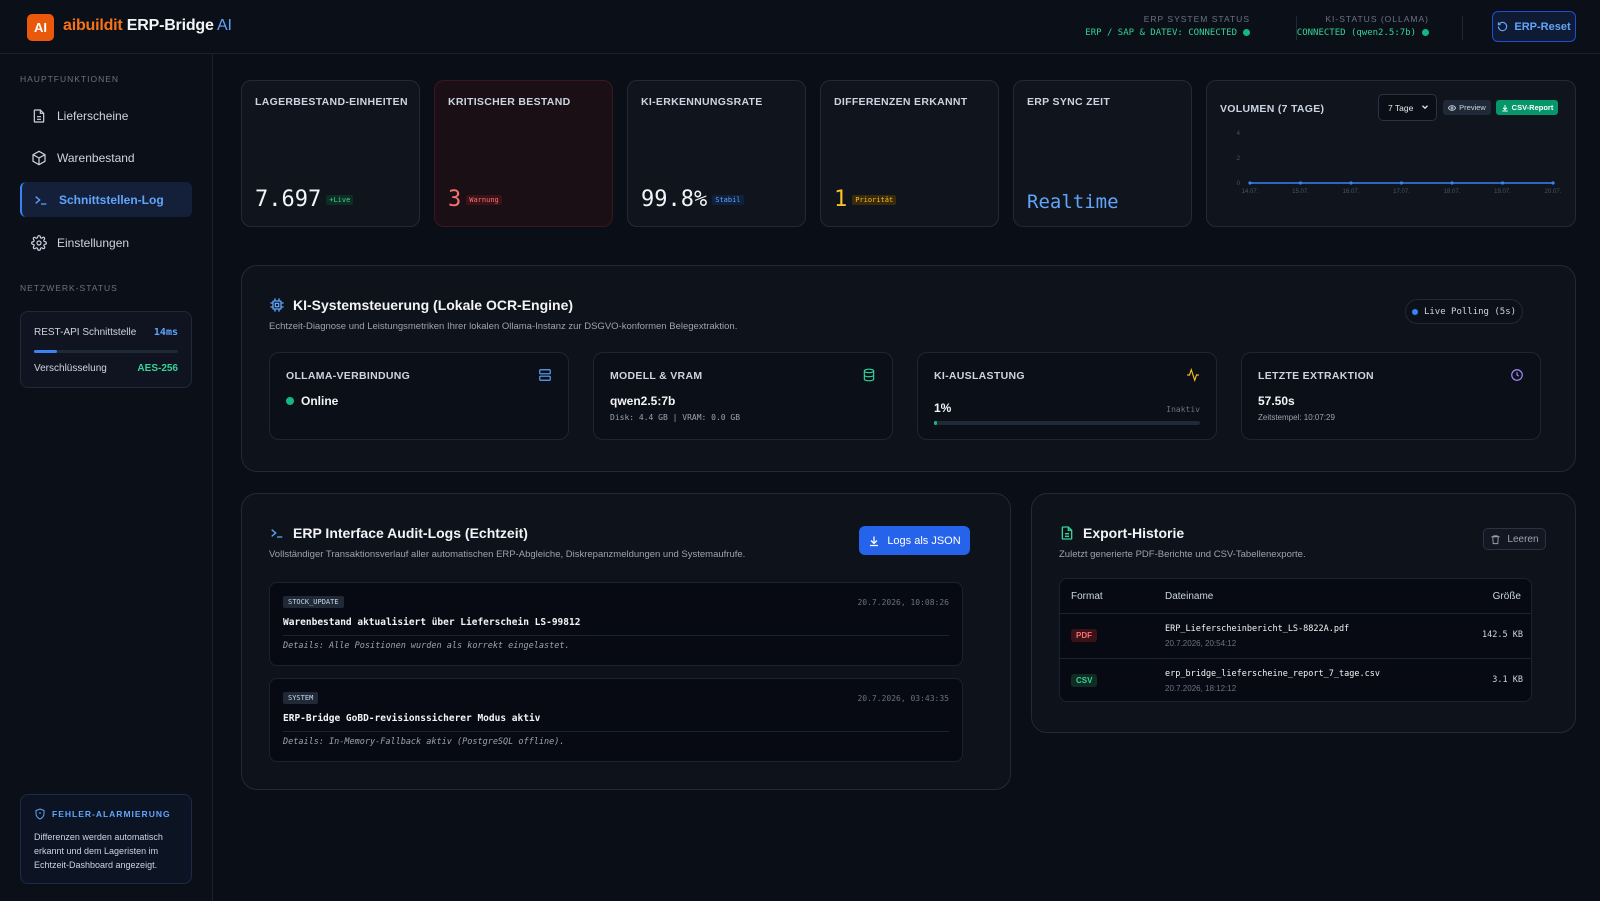  What do you see at coordinates (106, 242) in the screenshot?
I see `sidebar-item-einstellungen: Einstellungen` at bounding box center [106, 242].